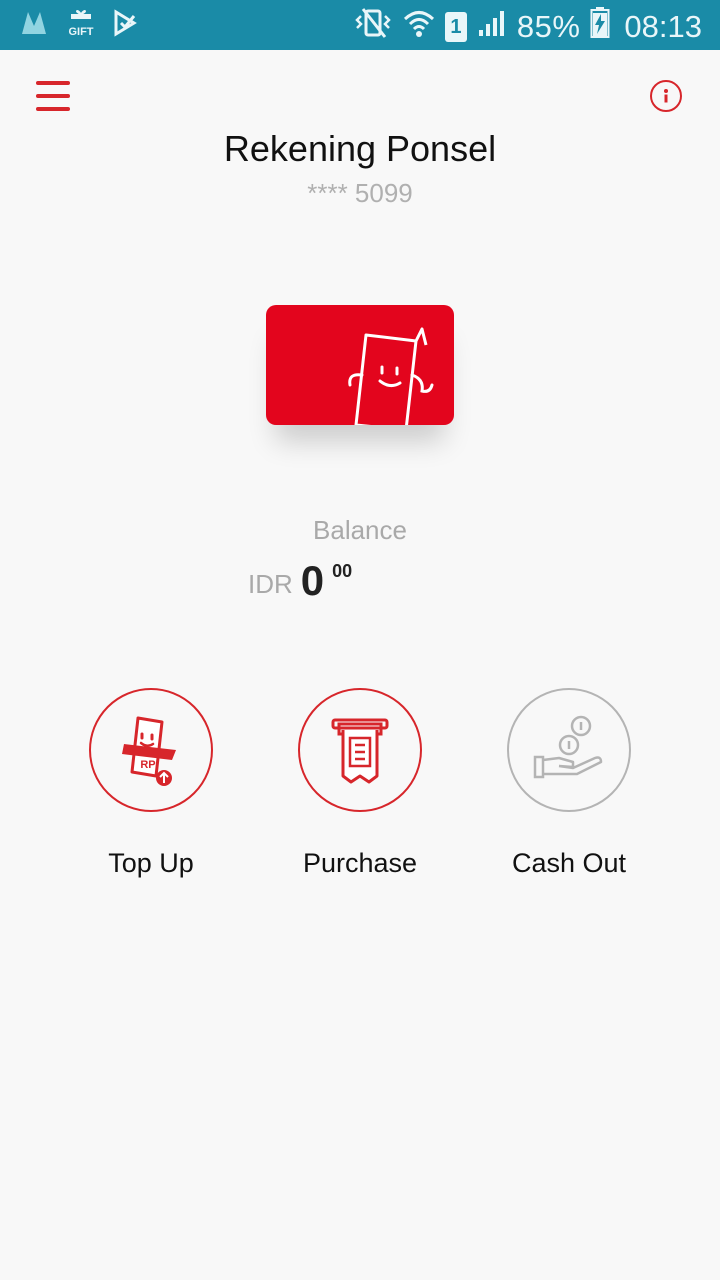 This screenshot has width=720, height=1280. What do you see at coordinates (360, 148) in the screenshot?
I see `page-title: Rekening Ponsel` at bounding box center [360, 148].